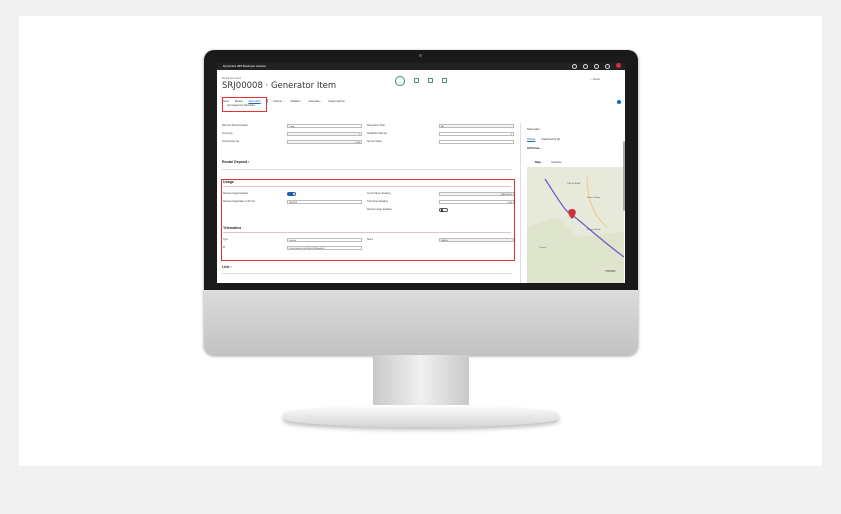 The width and height of the screenshot is (841, 514). I want to click on saved-status: ✓ Saved, so click(595, 79).